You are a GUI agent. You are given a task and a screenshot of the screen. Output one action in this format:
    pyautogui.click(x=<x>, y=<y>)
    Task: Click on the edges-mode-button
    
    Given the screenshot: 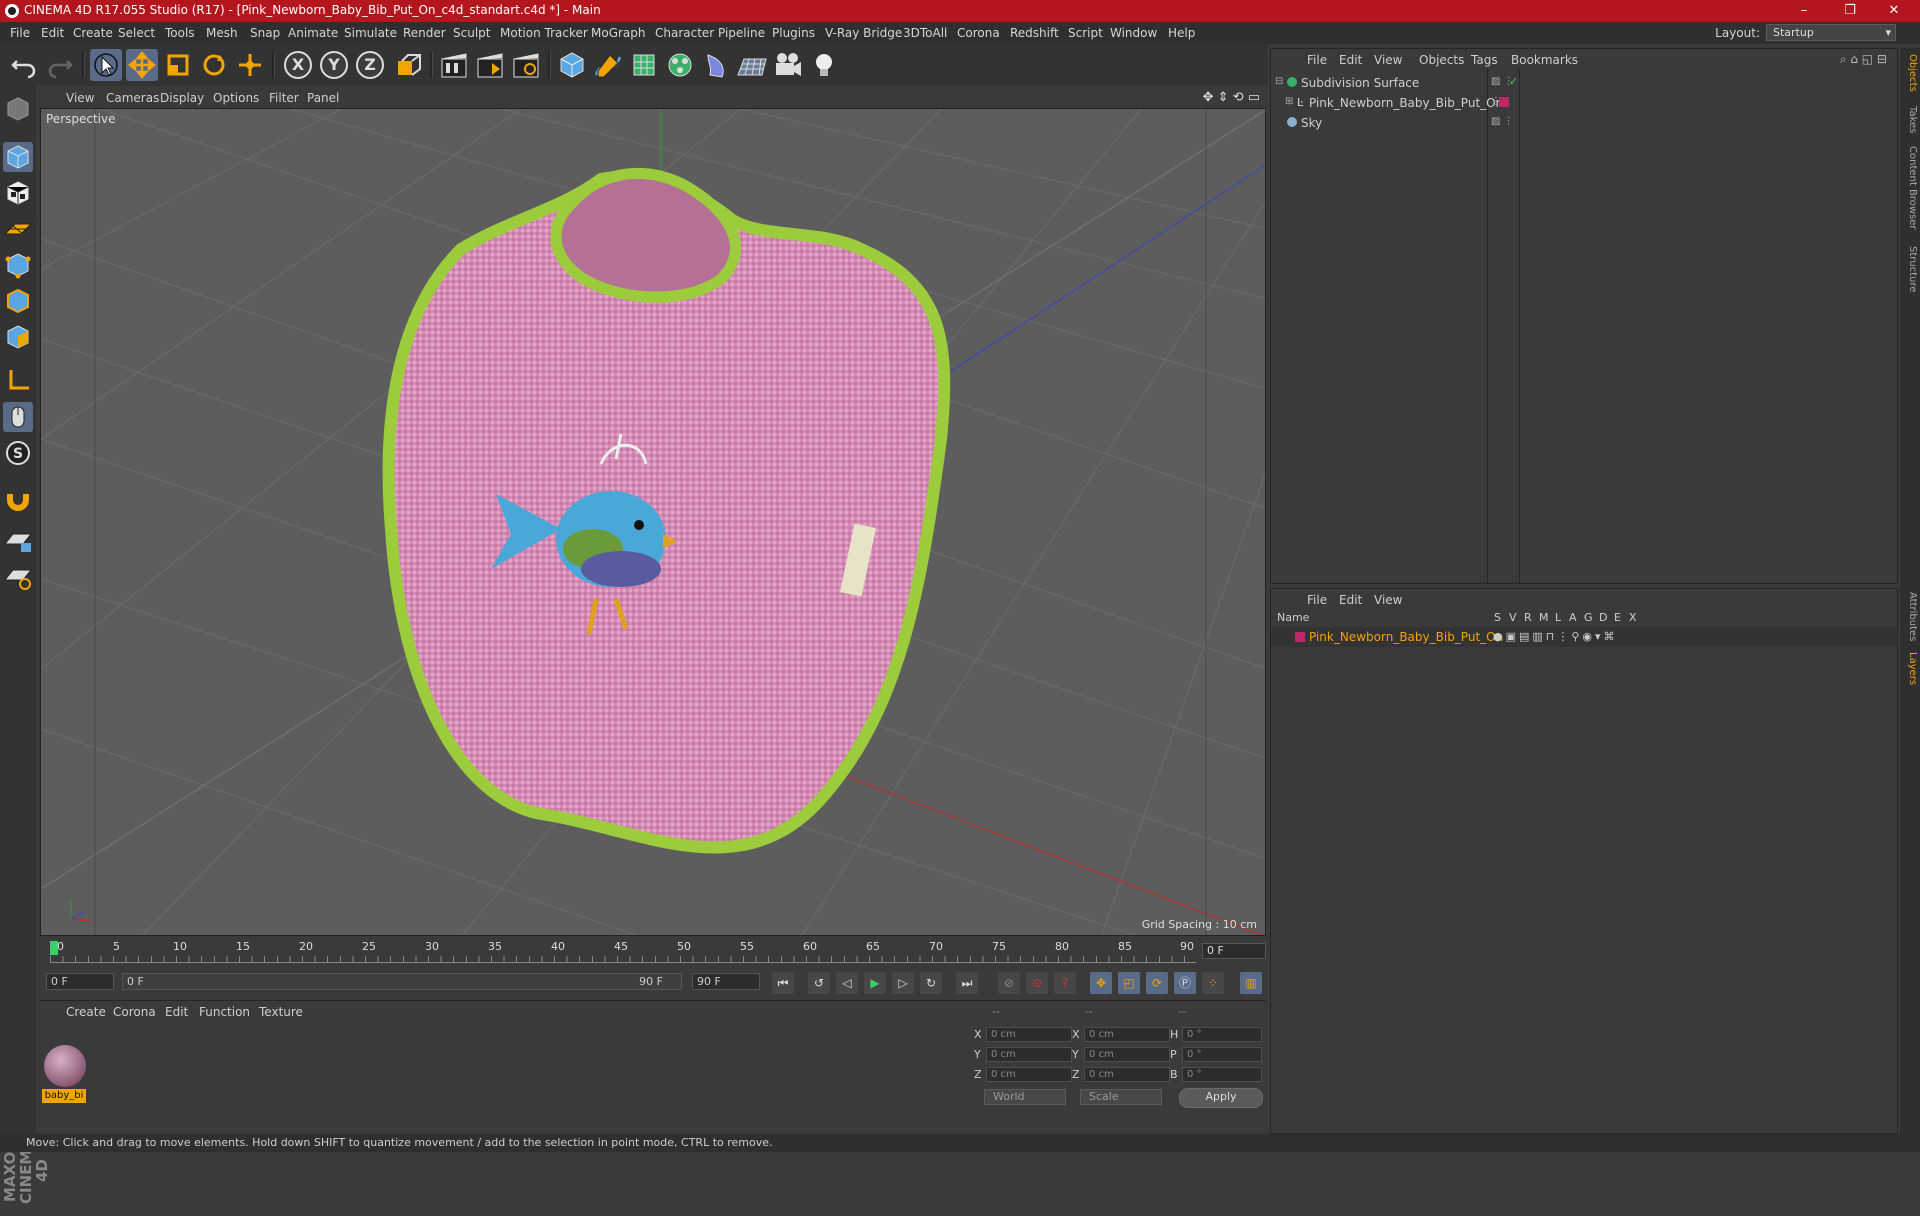 What is the action you would take?
    pyautogui.click(x=18, y=301)
    